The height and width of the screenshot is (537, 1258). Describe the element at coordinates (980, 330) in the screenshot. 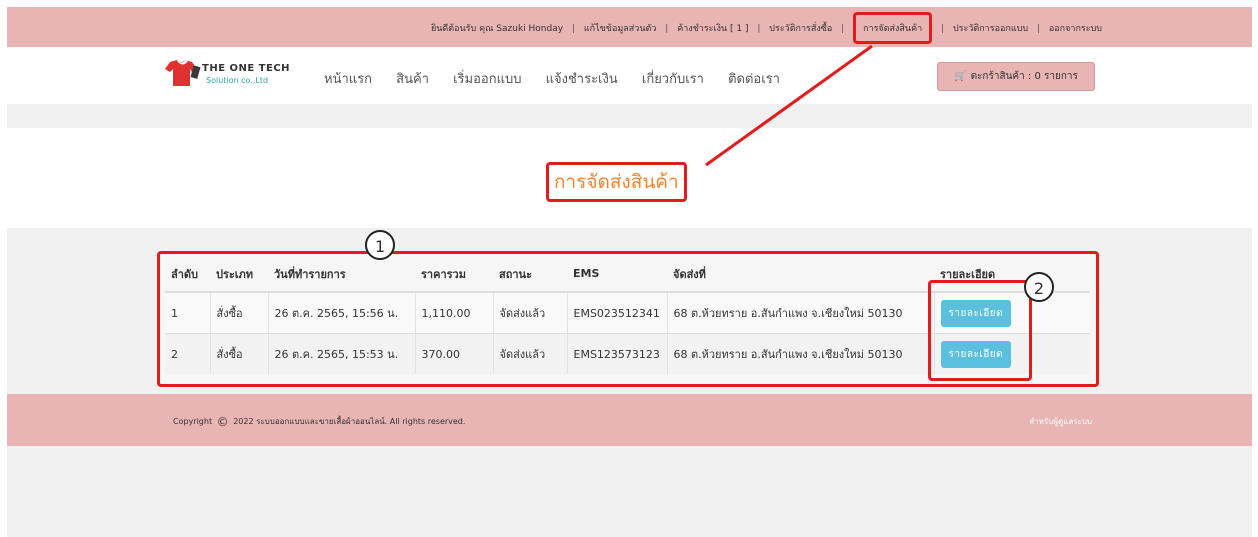

I see `detail-column-highlight` at that location.